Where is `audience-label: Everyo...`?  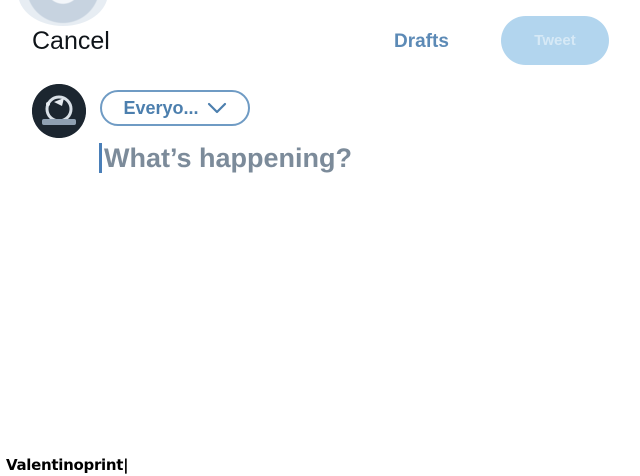
audience-label: Everyo... is located at coordinates (161, 107).